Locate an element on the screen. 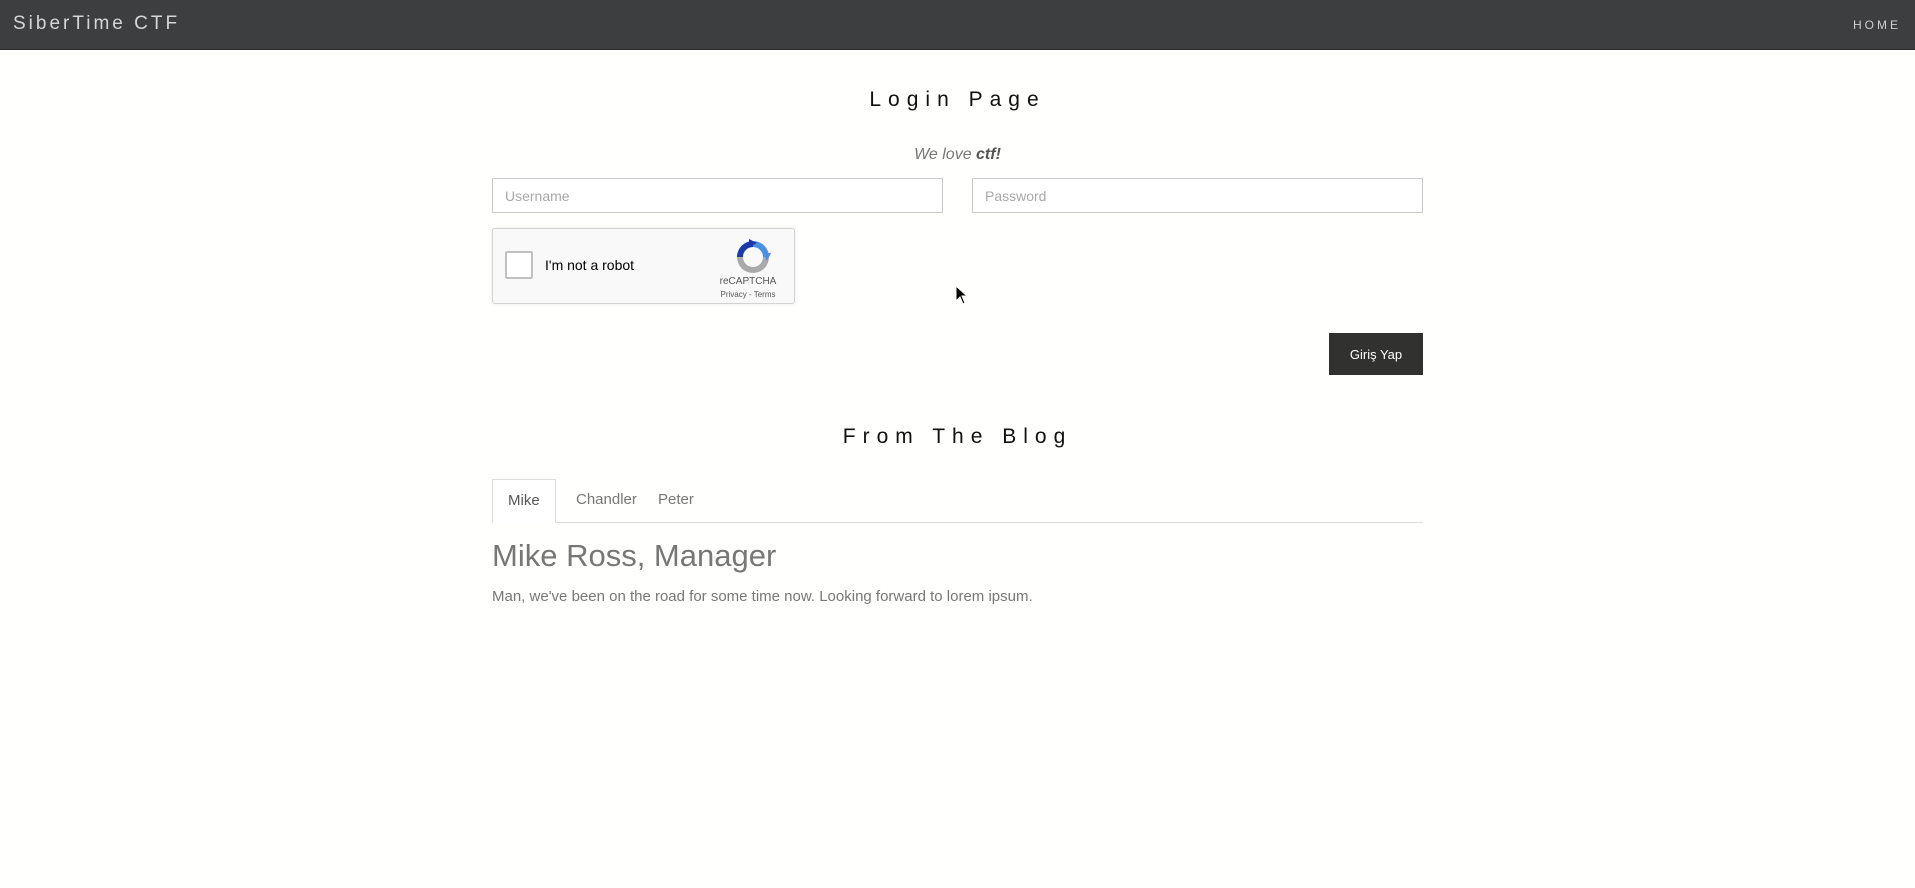 This screenshot has width=1915, height=888. blog-tabs: Mike Chandler Peter is located at coordinates (957, 501).